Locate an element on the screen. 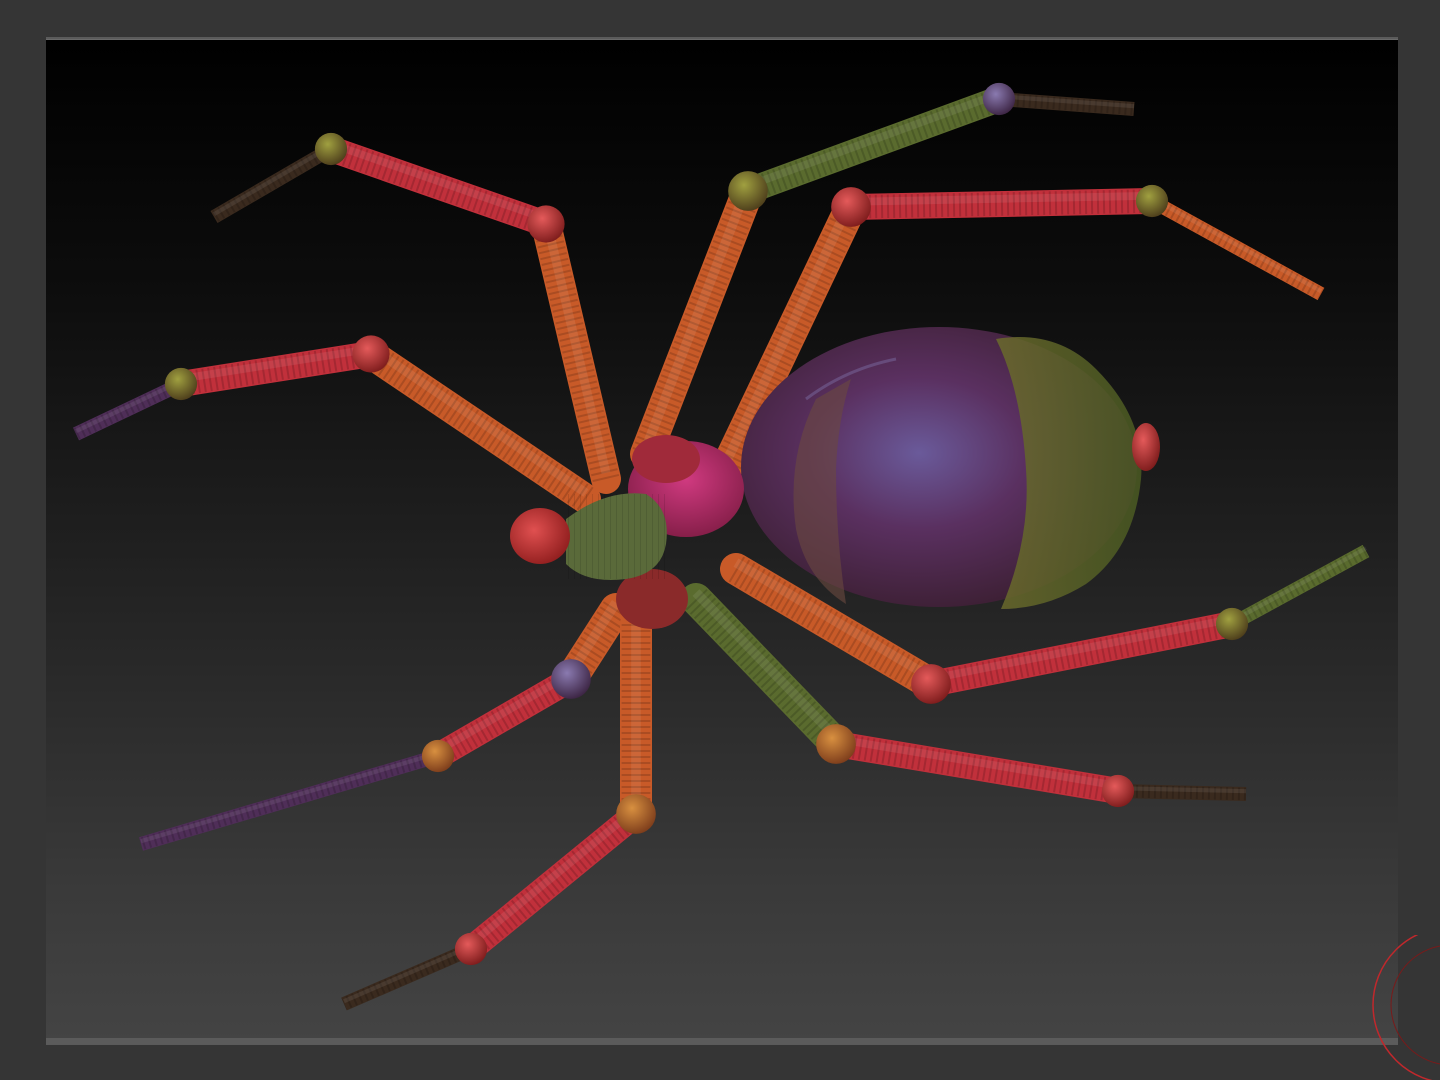  navigation-ring-icon is located at coordinates (1398, 1007).